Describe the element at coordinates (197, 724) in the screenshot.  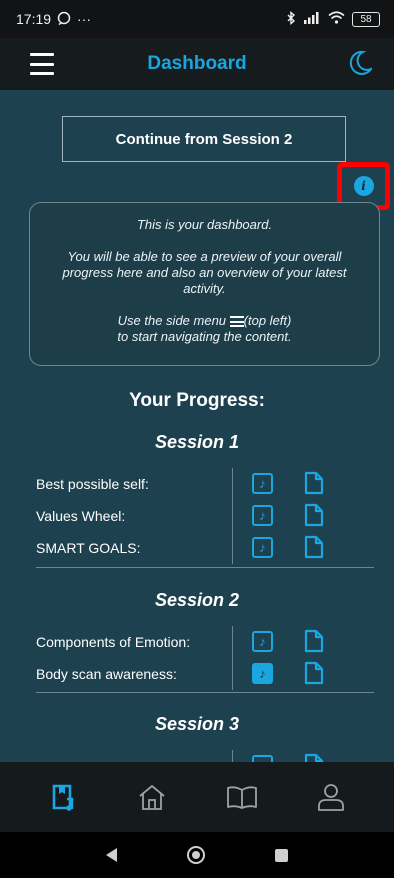
I see `session-3-title: Session 3` at that location.